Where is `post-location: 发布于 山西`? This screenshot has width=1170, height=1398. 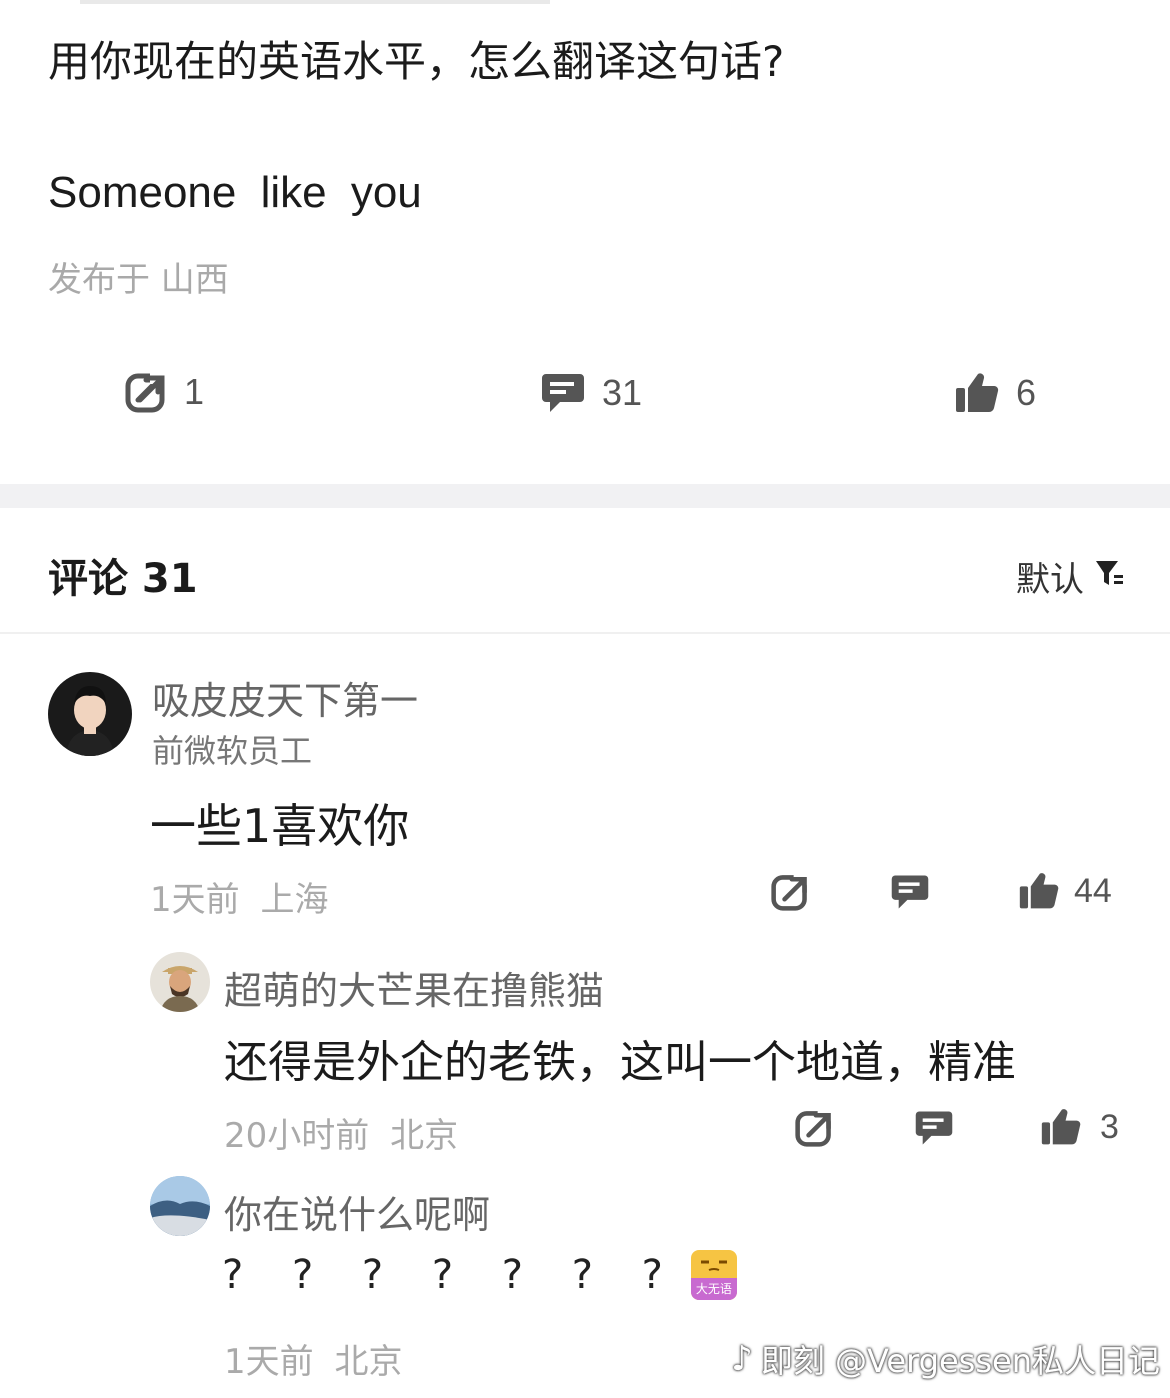
post-location: 发布于 山西 is located at coordinates (138, 280).